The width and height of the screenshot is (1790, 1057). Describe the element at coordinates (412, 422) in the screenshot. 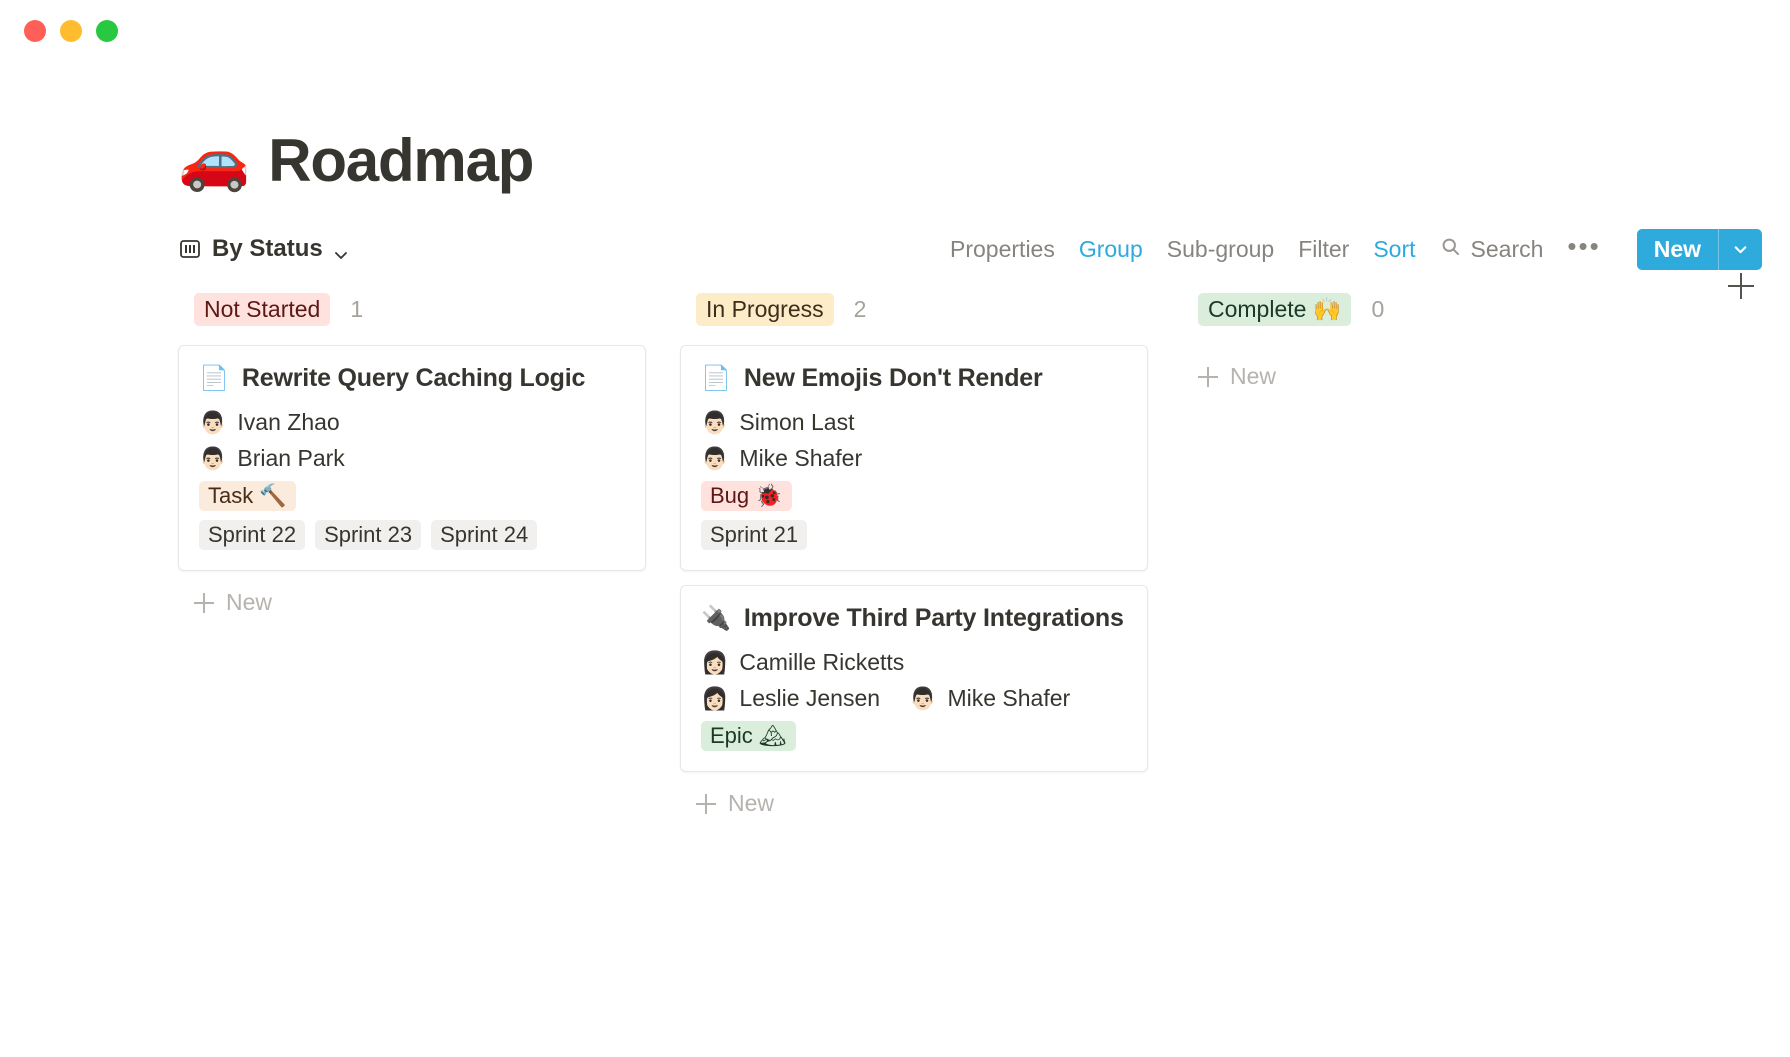

I see `card-person-row: 👨🏻 Ivan Zhao` at that location.